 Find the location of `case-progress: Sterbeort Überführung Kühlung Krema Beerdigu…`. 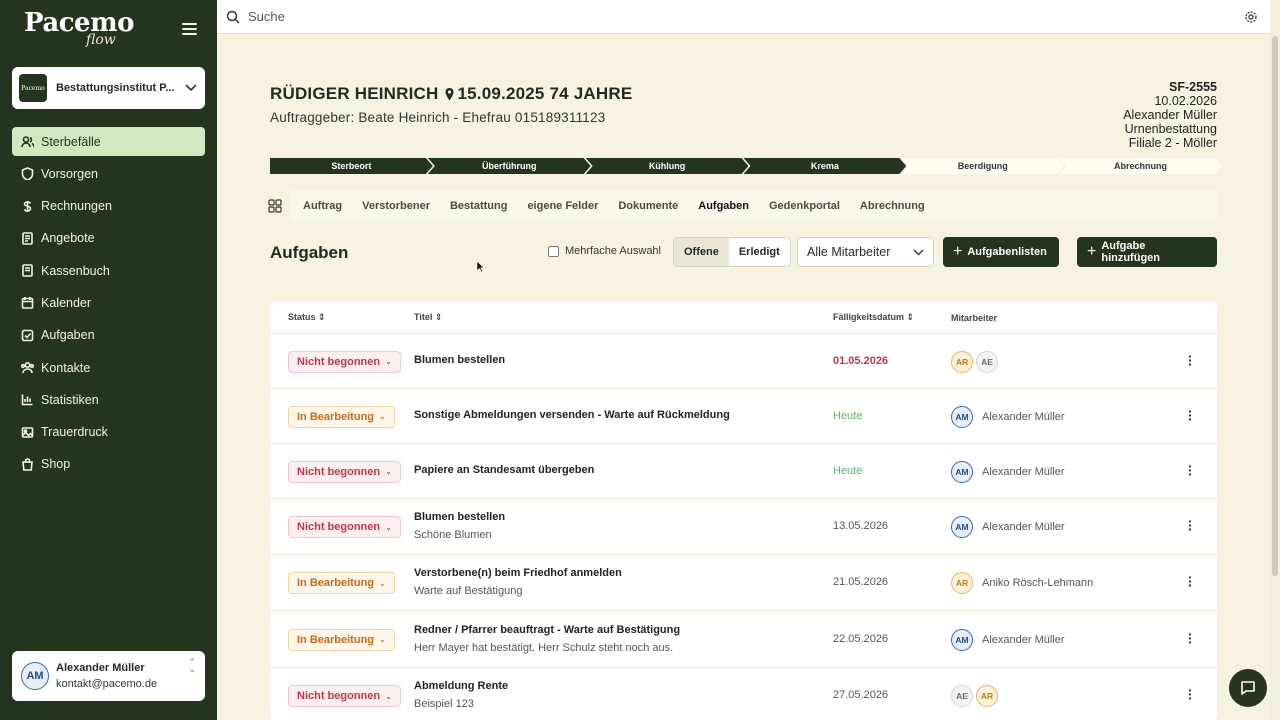

case-progress: Sterbeort Überführung Kühlung Krema Beerdigu… is located at coordinates (743, 166).